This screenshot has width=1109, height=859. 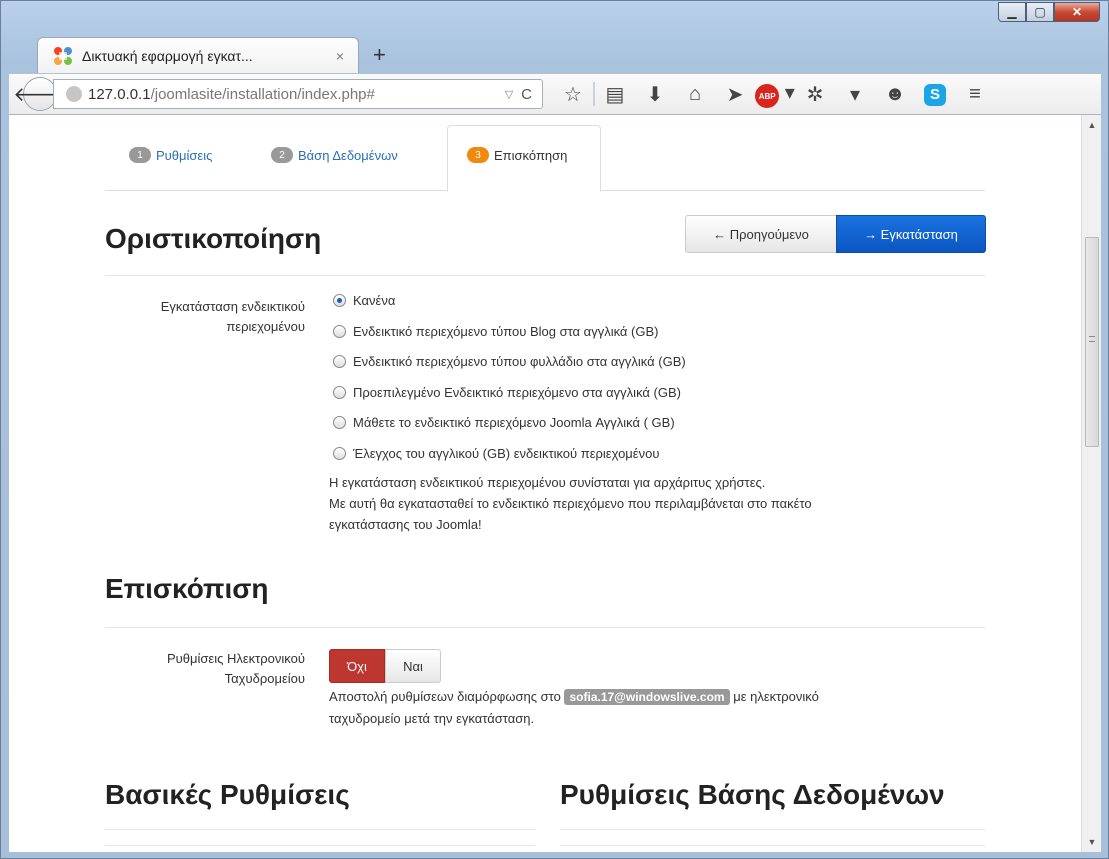 I want to click on grip-icon, so click(x=1092, y=339).